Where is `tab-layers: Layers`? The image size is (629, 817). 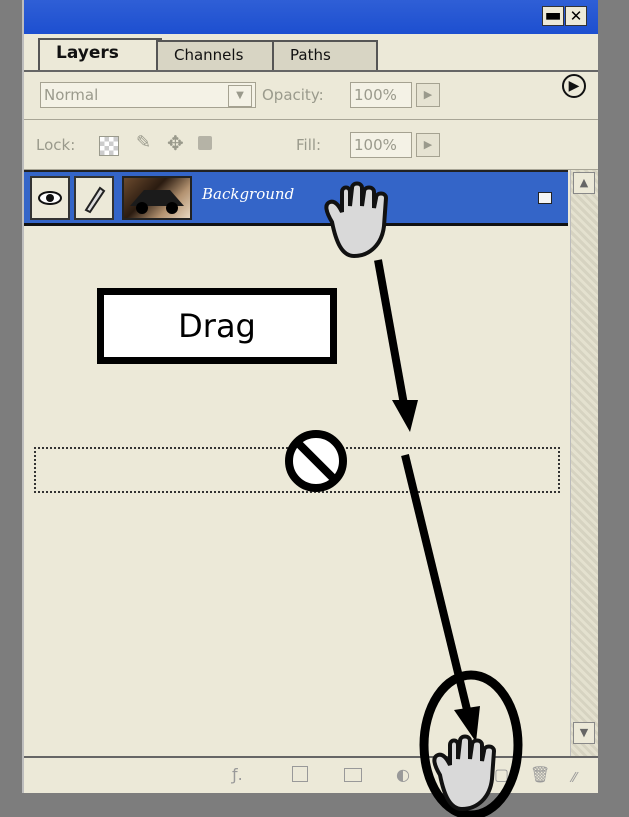 tab-layers: Layers is located at coordinates (100, 54).